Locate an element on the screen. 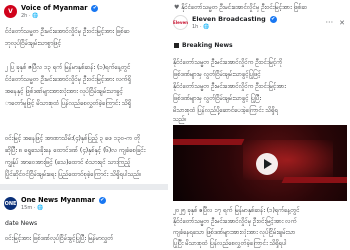  avatar-letter: ONE is located at coordinates (10, 203).